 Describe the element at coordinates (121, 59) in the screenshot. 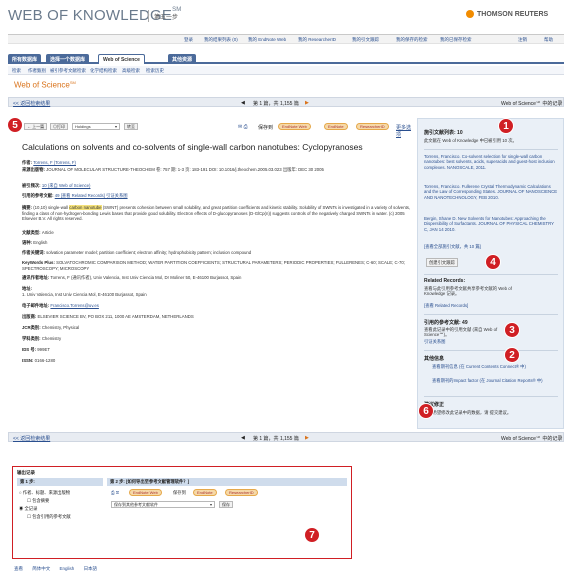

I see `tab-web-of-science: Web of Science` at that location.